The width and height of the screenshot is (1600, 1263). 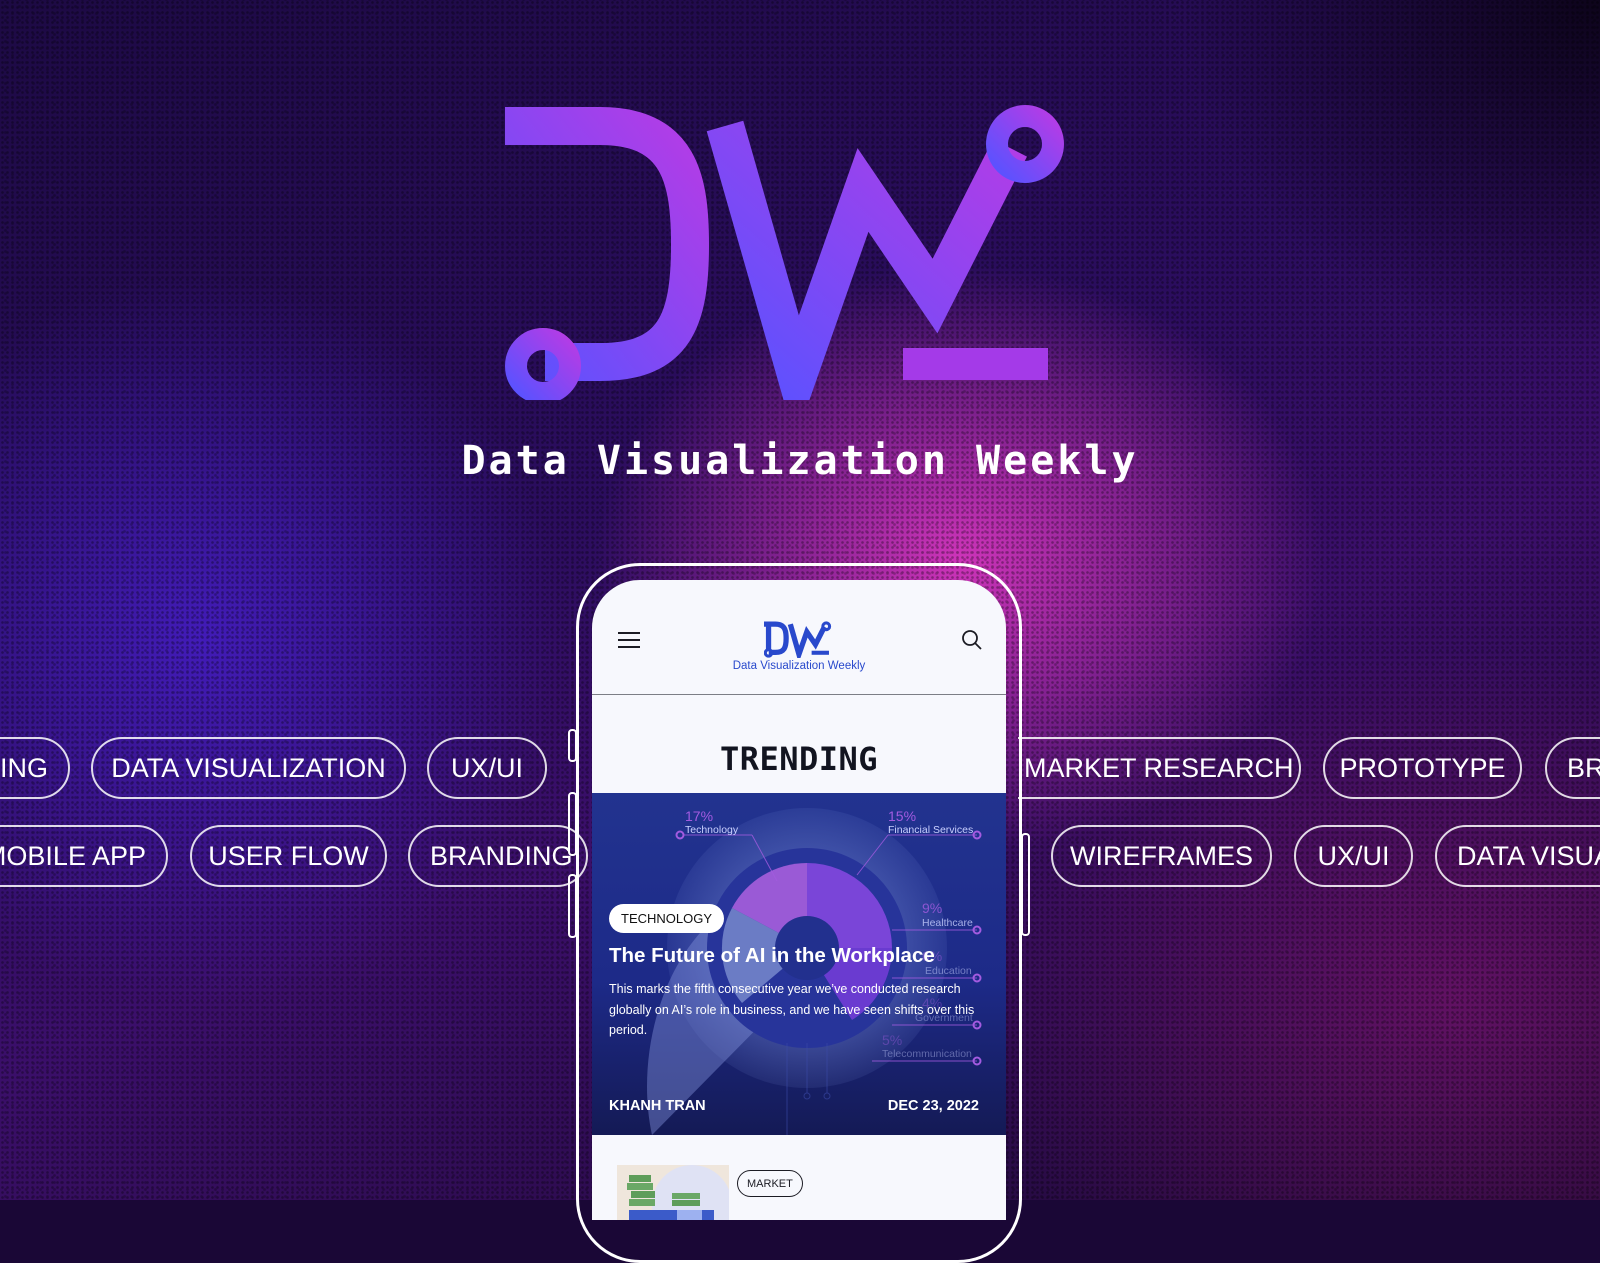 I want to click on infographic-label: Healthcare, so click(x=947, y=923).